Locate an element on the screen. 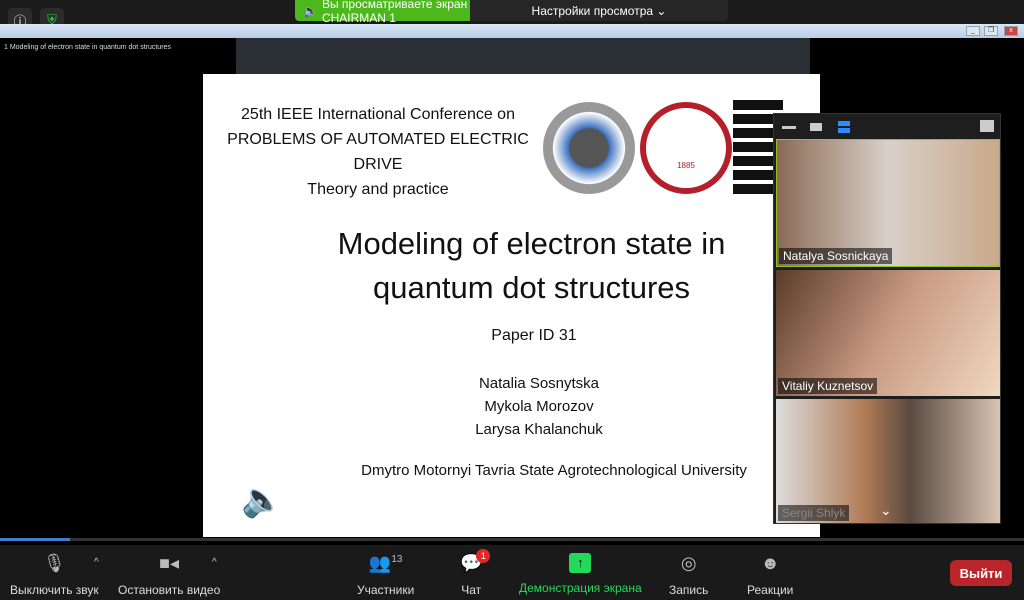 Image resolution: width=1024 pixels, height=600 pixels. mute-button: 🎙 Выключить звук is located at coordinates (54, 575).